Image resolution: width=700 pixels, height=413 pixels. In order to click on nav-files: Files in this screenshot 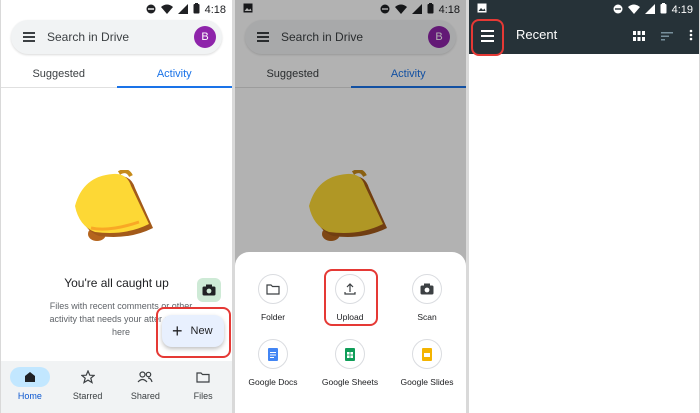, I will do `click(203, 387)`.